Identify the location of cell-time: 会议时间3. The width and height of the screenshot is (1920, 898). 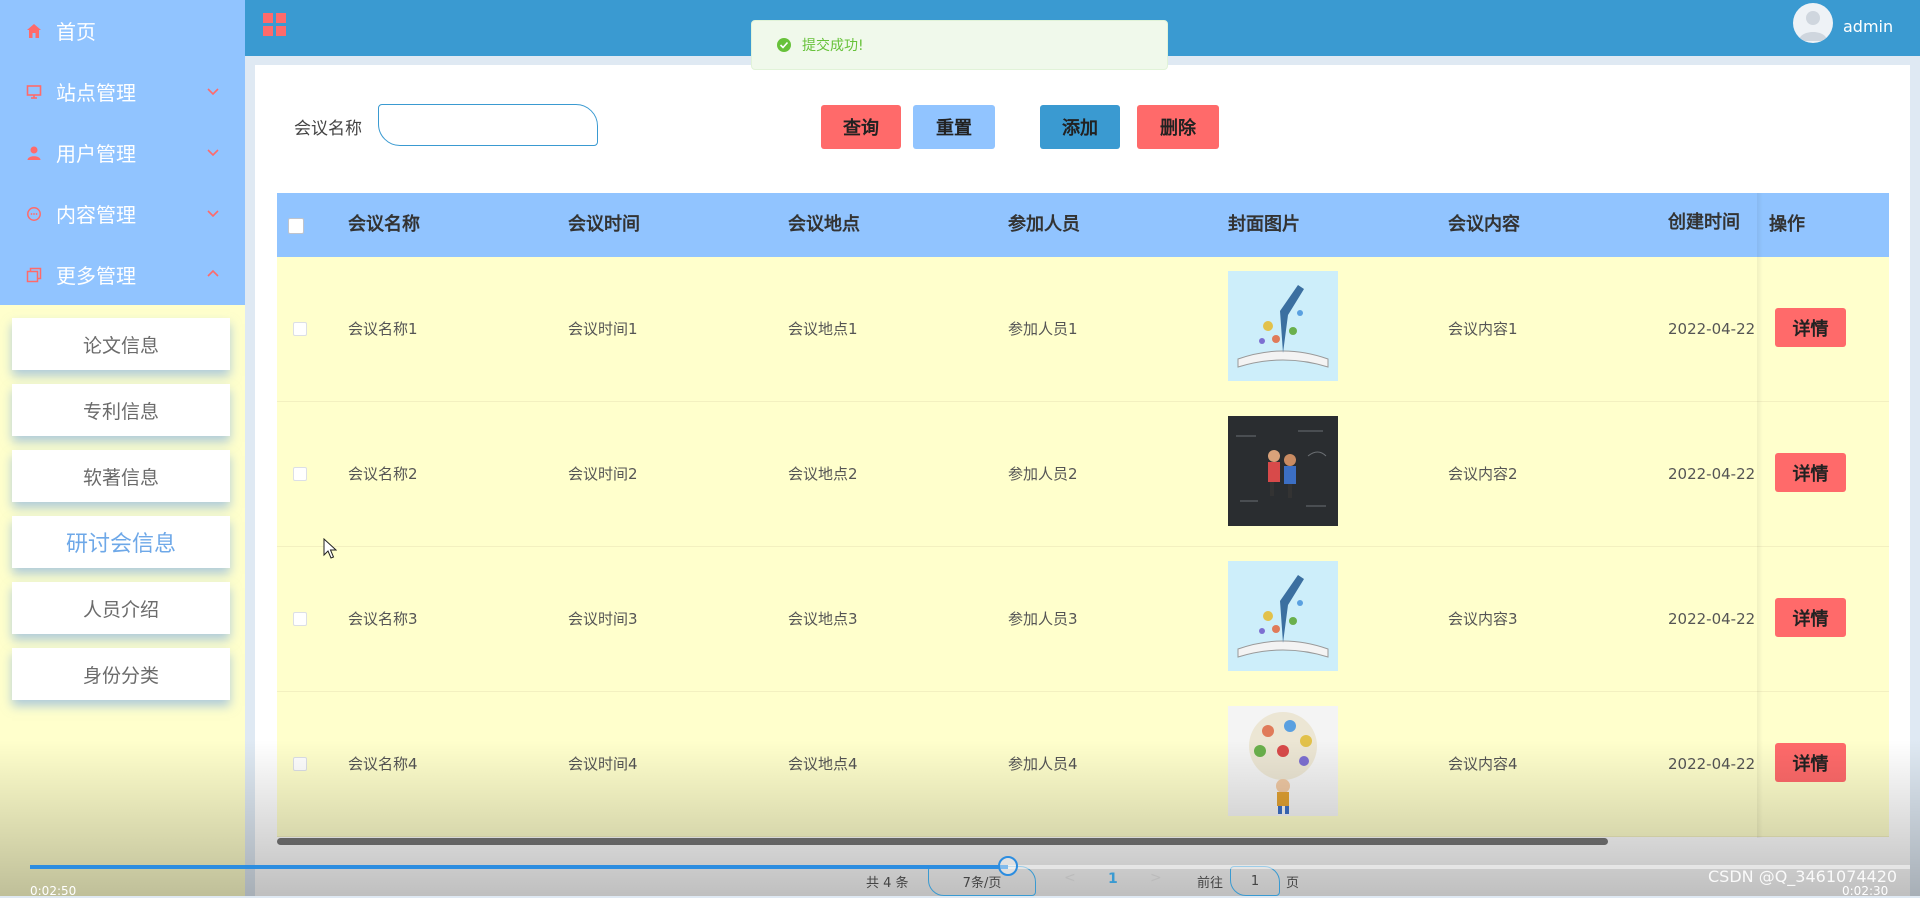
(603, 619).